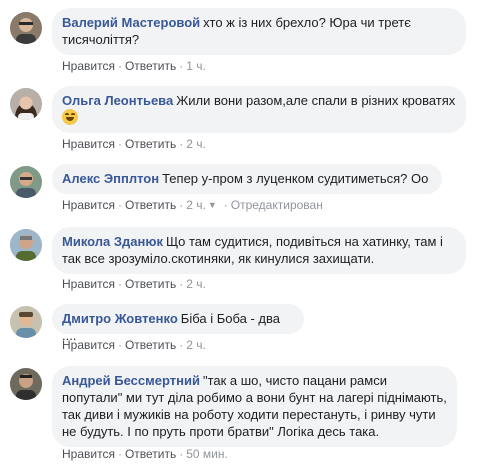 The image size is (499, 470). I want to click on comment-timestamp: 1 ч., so click(196, 66).